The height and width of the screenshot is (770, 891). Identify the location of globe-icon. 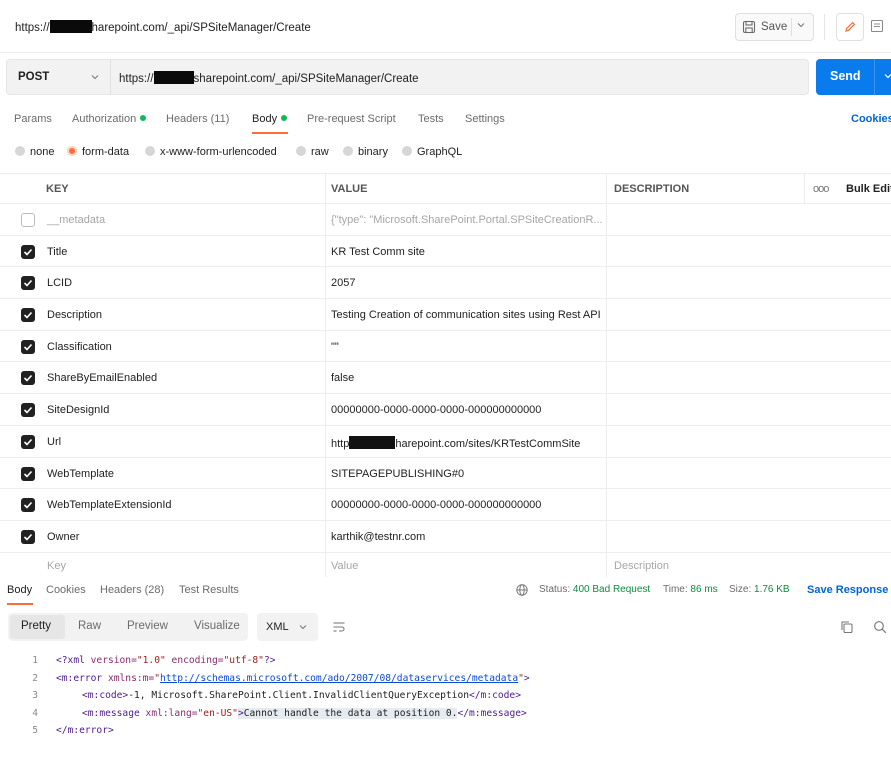
(522, 590).